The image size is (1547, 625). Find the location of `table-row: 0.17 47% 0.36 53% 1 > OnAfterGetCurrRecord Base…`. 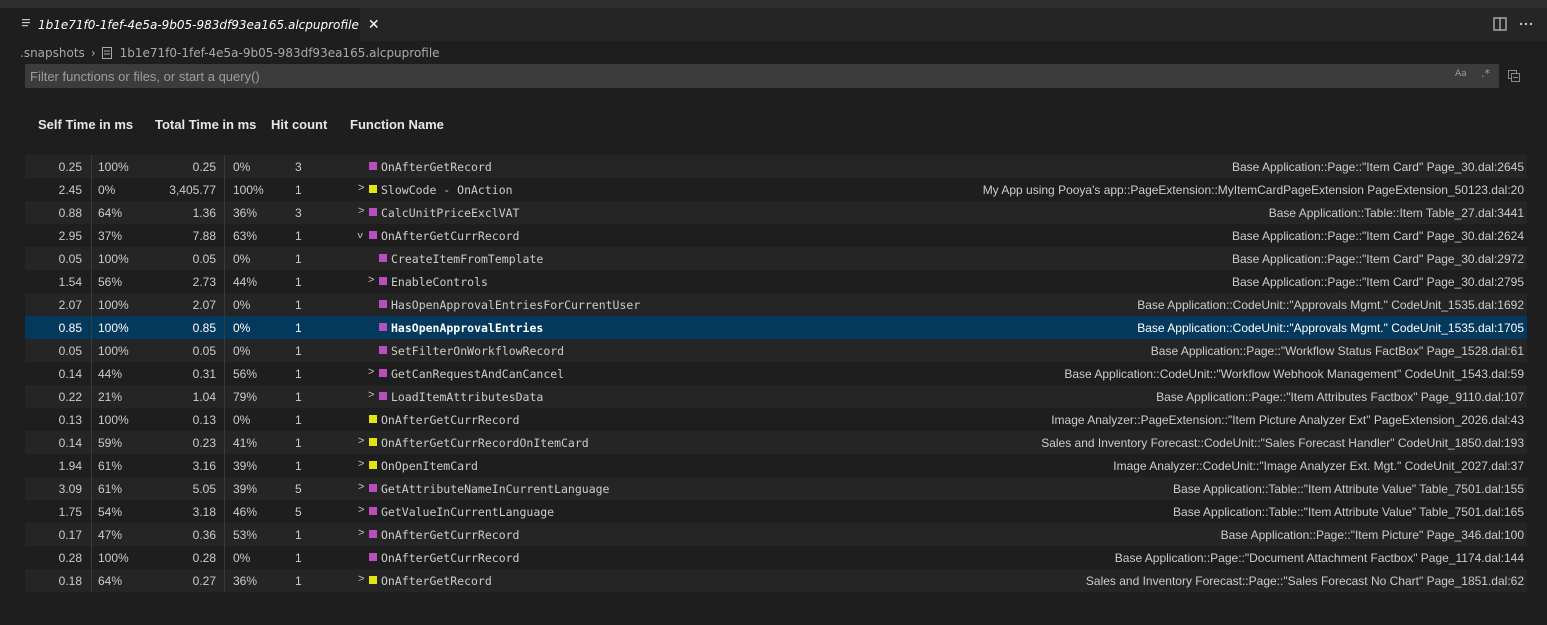

table-row: 0.17 47% 0.36 53% 1 > OnAfterGetCurrRecord Base… is located at coordinates (776, 534).